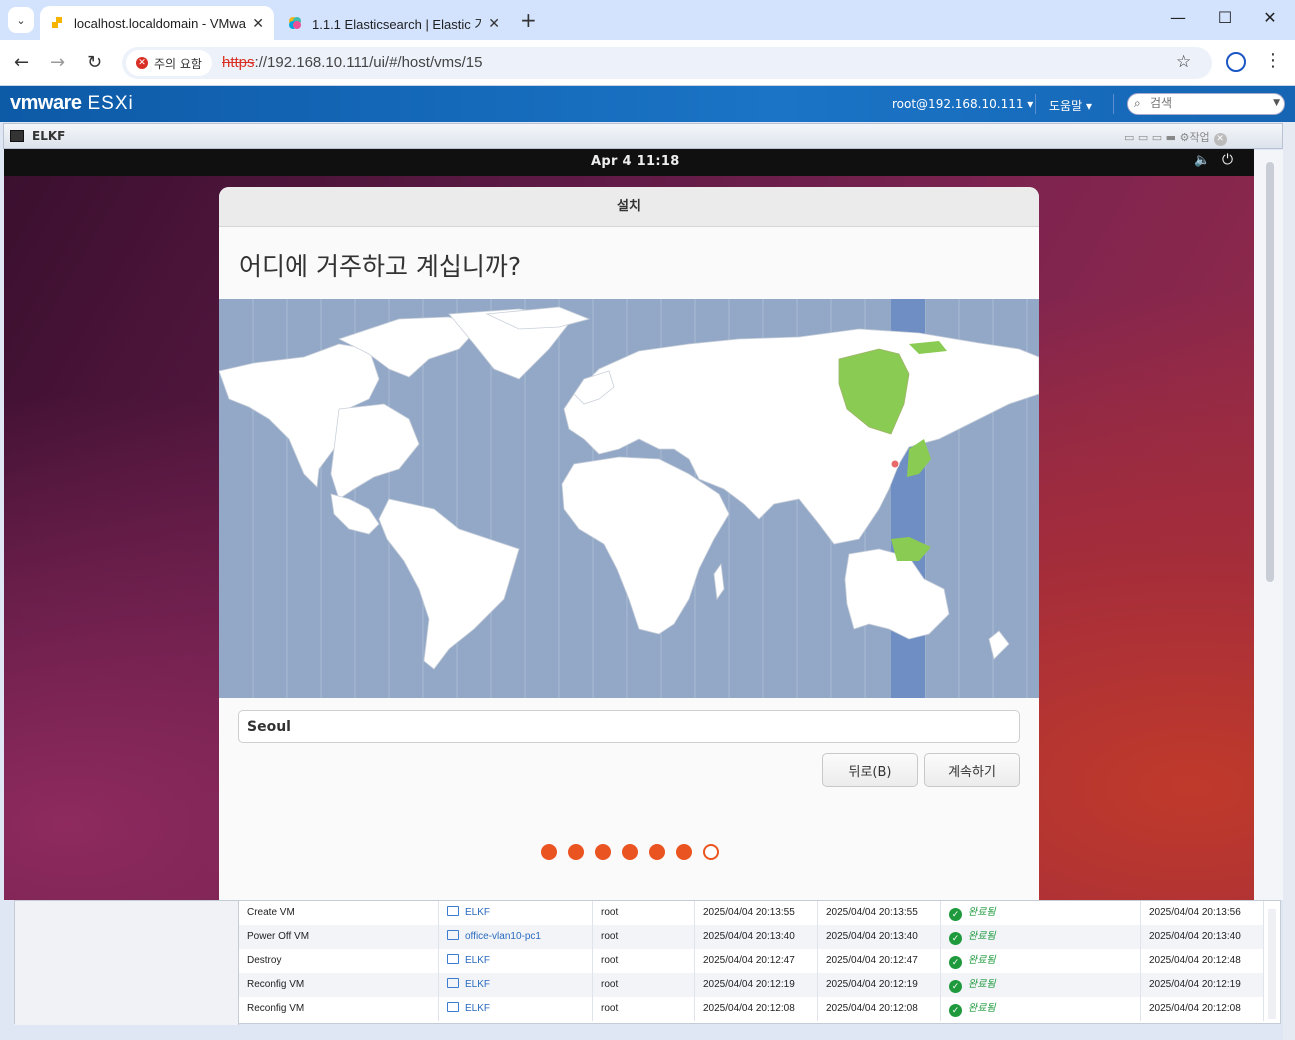  What do you see at coordinates (1183, 62) in the screenshot?
I see `bookmark-star-icon: ☆` at bounding box center [1183, 62].